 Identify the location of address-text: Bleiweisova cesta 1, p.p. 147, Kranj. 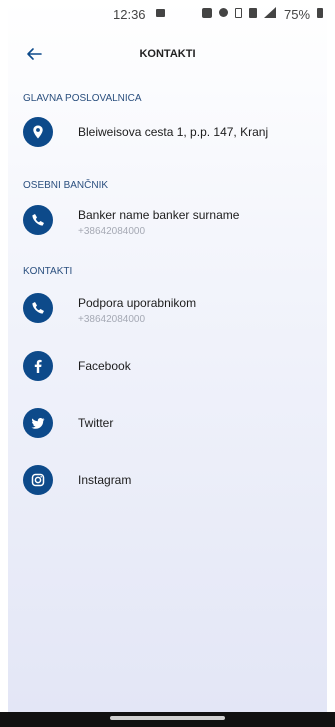
(173, 132).